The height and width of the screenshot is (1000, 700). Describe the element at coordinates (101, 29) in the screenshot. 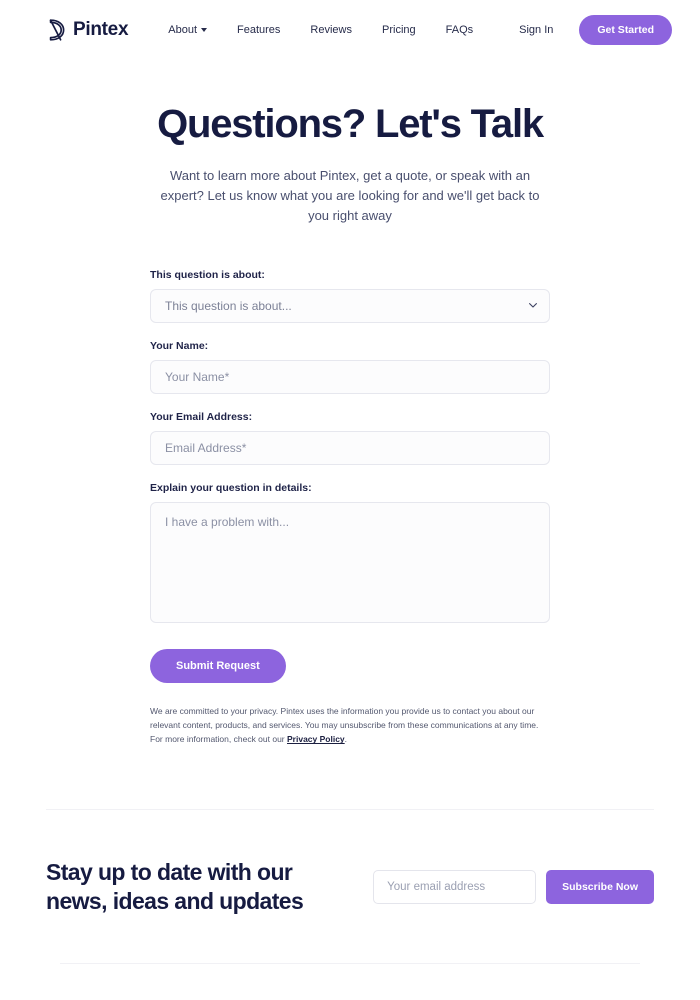

I see `logo-text: Pintex` at that location.